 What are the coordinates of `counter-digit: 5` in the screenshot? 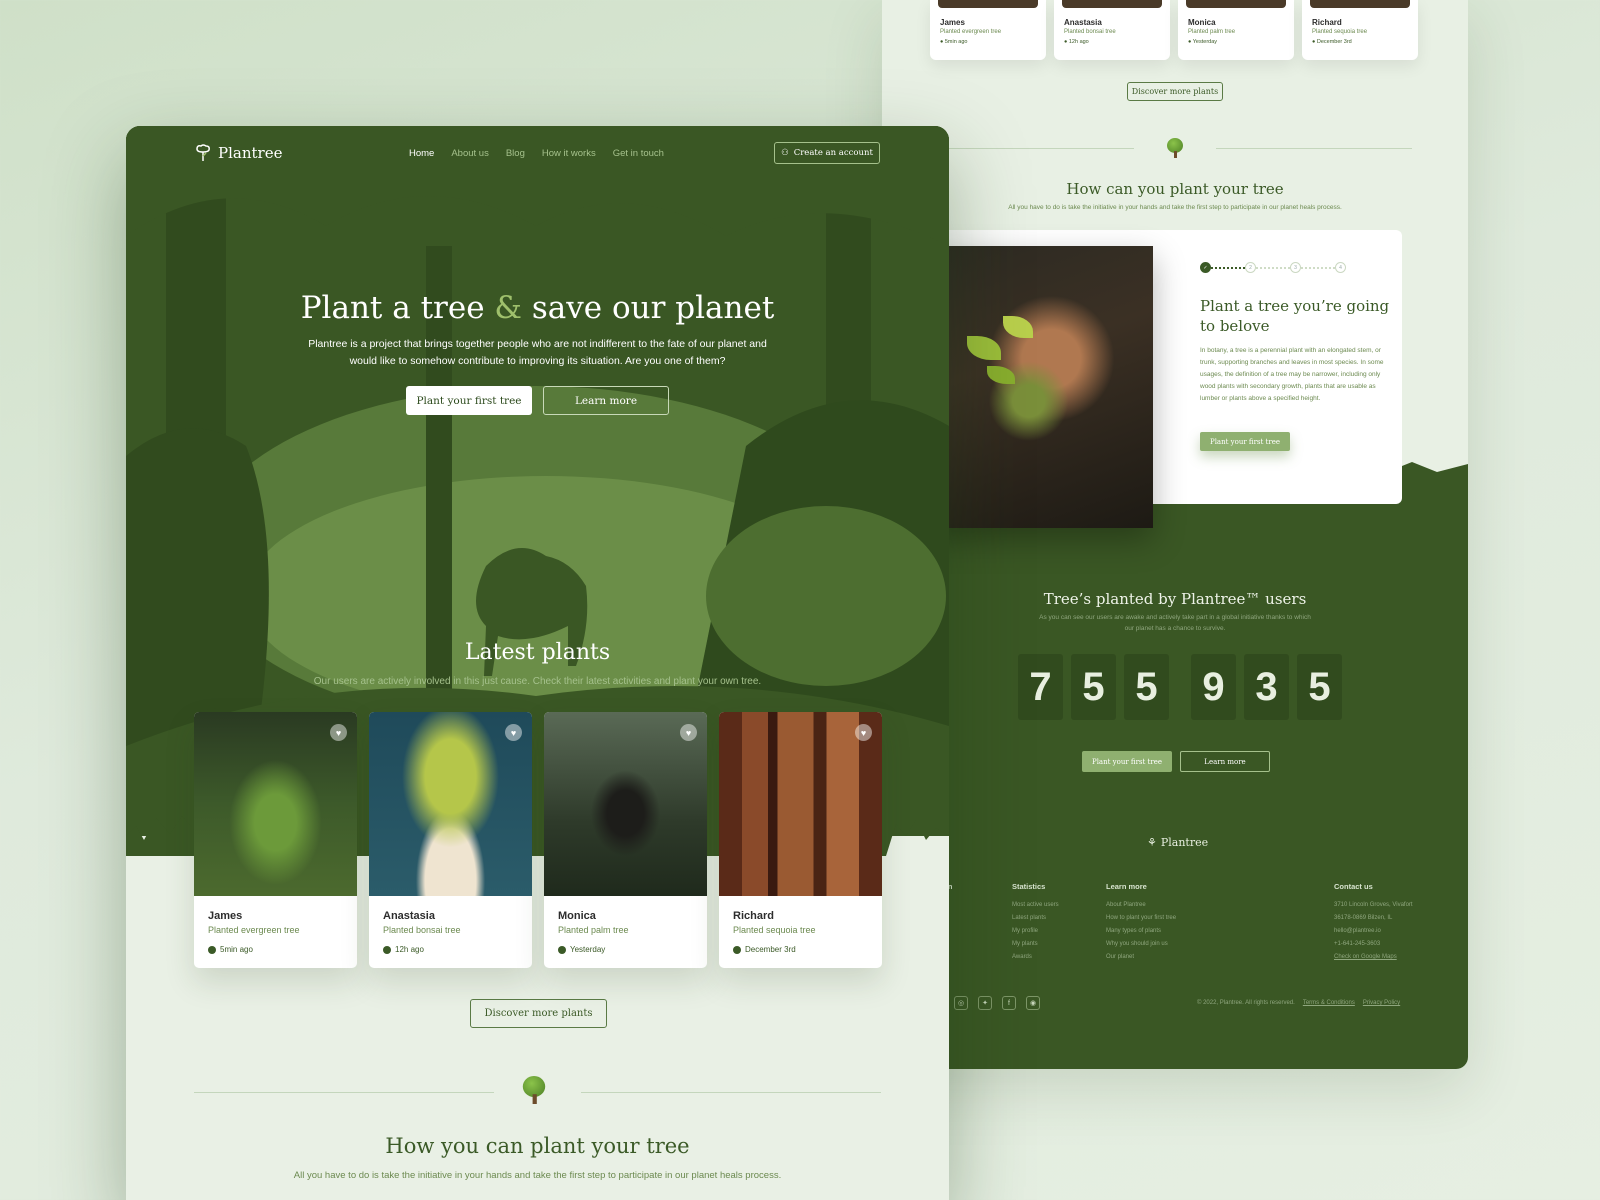 It's located at (1319, 687).